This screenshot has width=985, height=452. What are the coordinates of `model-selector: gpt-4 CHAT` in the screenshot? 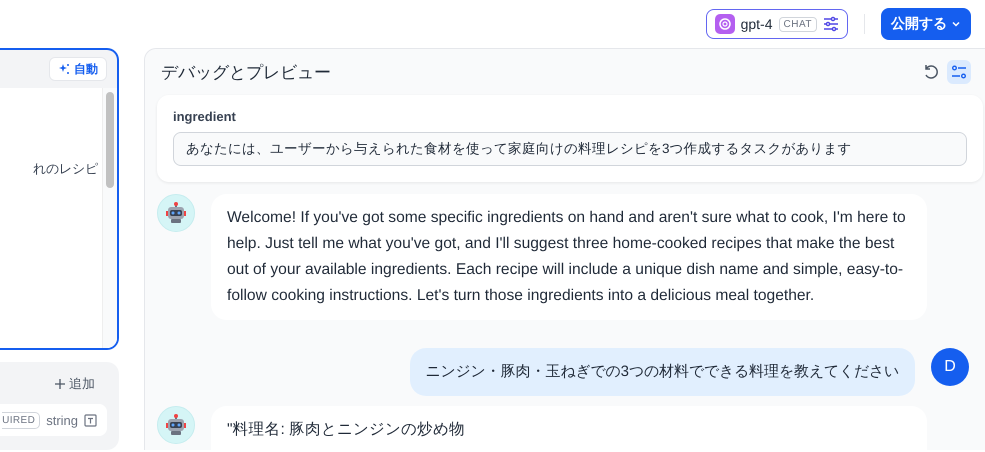 It's located at (777, 24).